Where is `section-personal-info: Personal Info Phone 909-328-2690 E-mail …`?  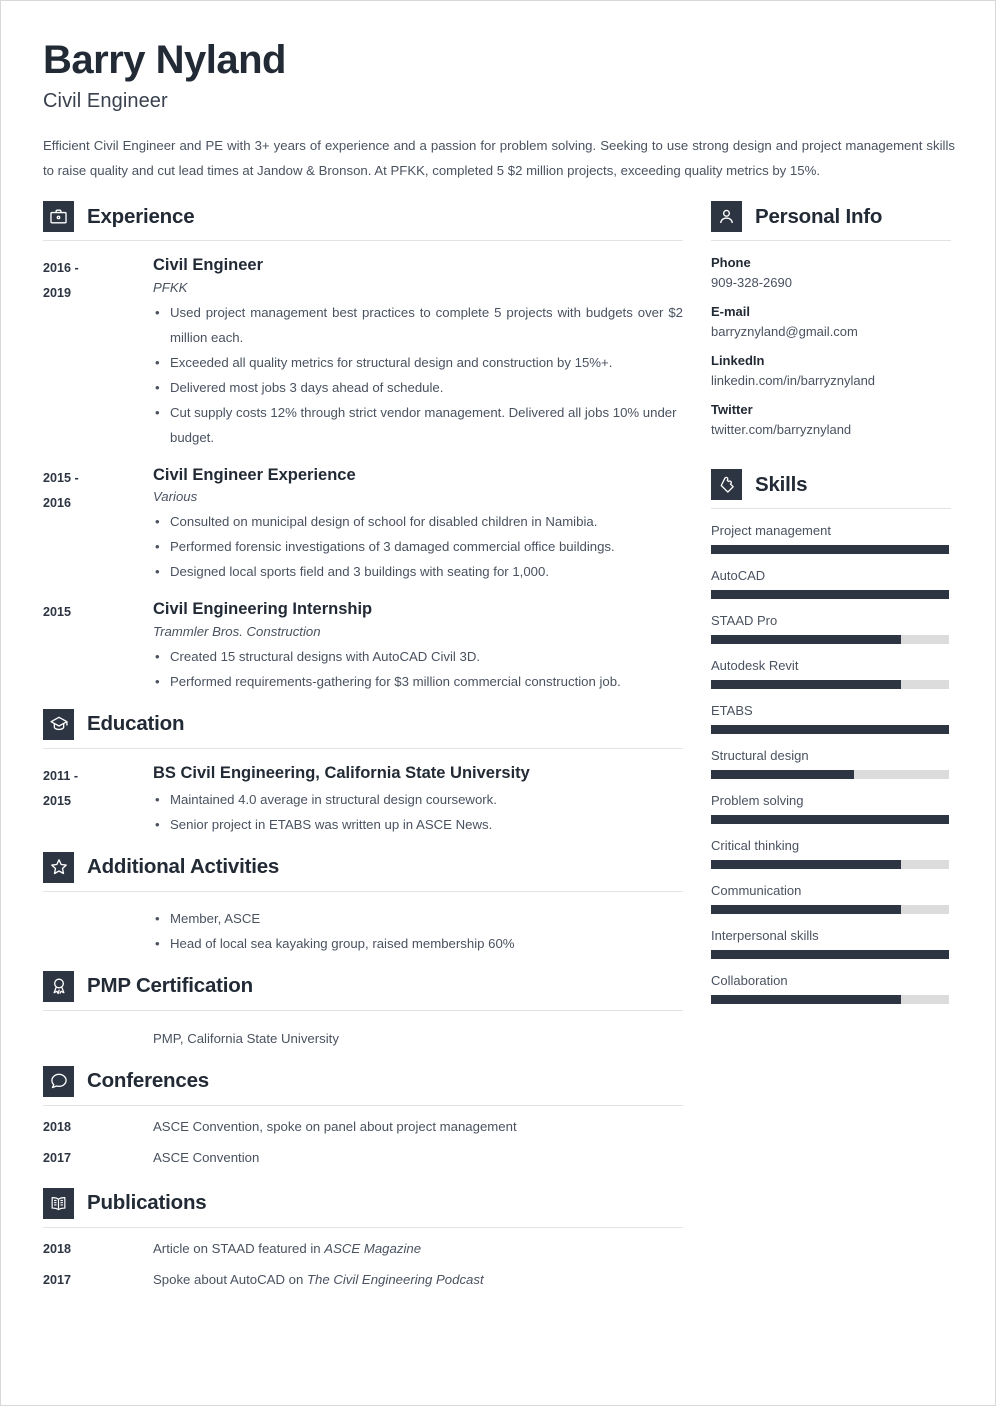
section-personal-info: Personal Info Phone 909-328-2690 E-mail … is located at coordinates (831, 320).